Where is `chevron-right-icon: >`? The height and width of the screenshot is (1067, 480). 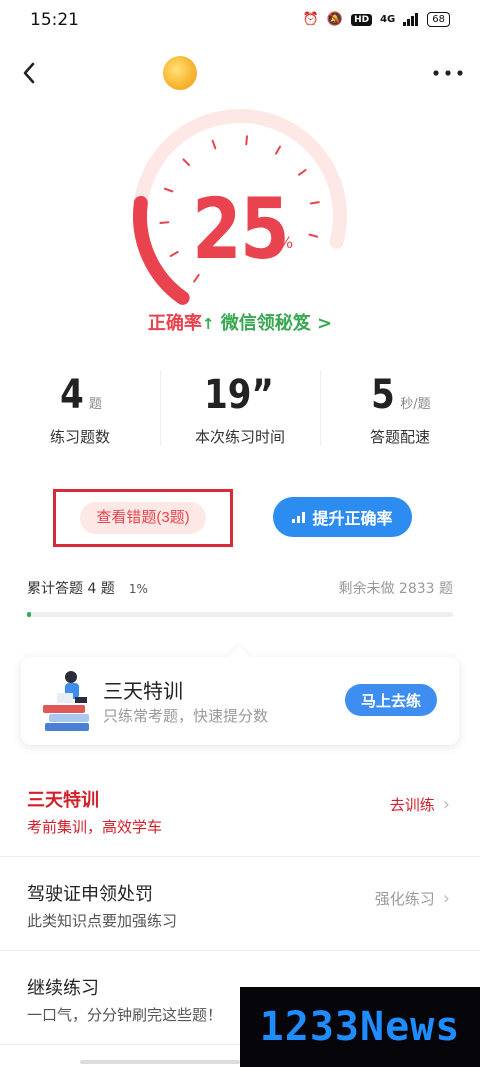 chevron-right-icon: > is located at coordinates (325, 323).